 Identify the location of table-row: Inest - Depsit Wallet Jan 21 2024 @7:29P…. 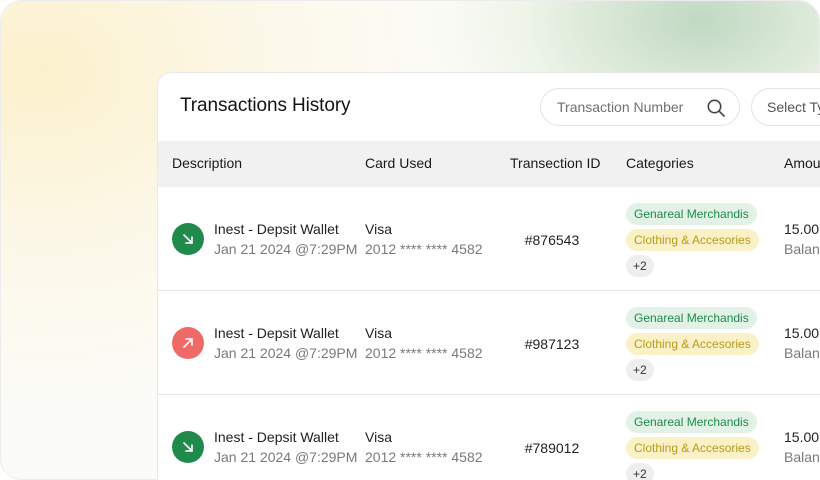
(489, 437).